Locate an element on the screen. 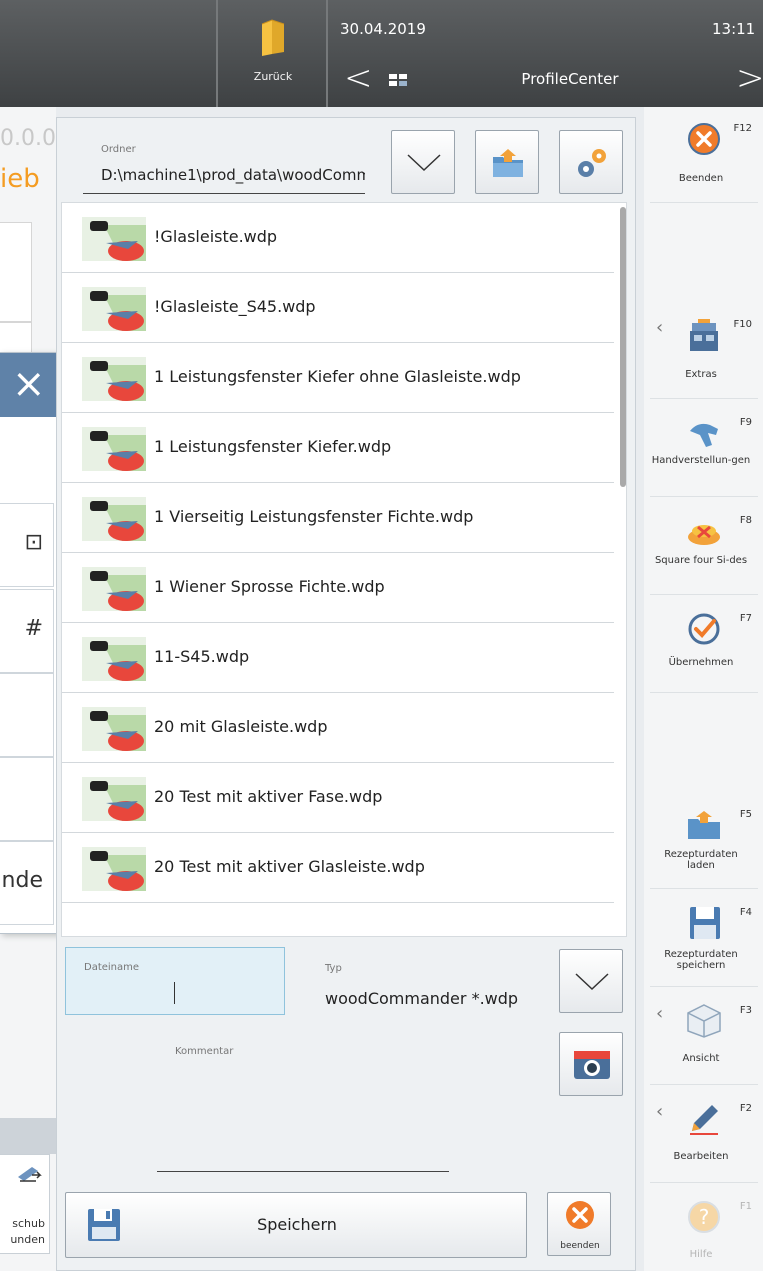  filename-field: Dateiname is located at coordinates (175, 981).